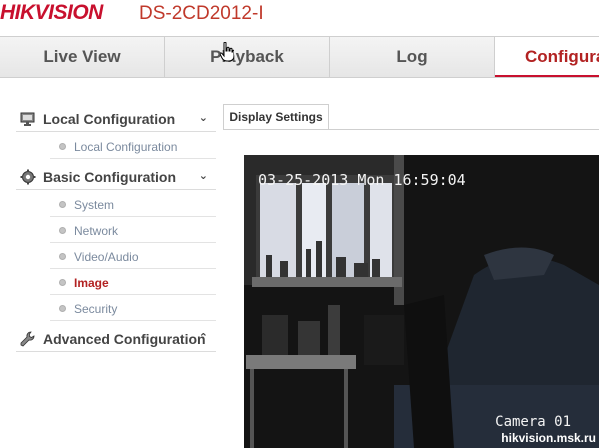 The height and width of the screenshot is (448, 599). Describe the element at coordinates (412, 57) in the screenshot. I see `tab-log: Log` at that location.